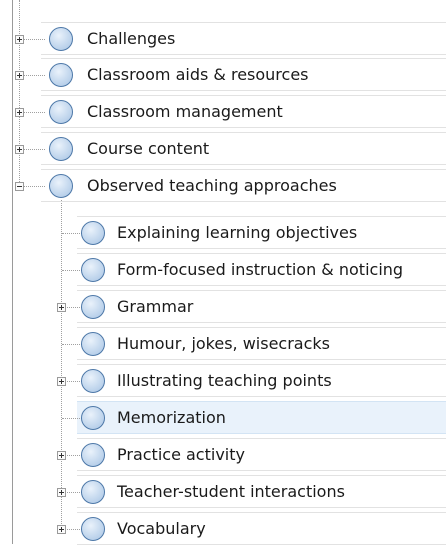  What do you see at coordinates (198, 74) in the screenshot?
I see `tree-row-label: Classroom aids & resources` at bounding box center [198, 74].